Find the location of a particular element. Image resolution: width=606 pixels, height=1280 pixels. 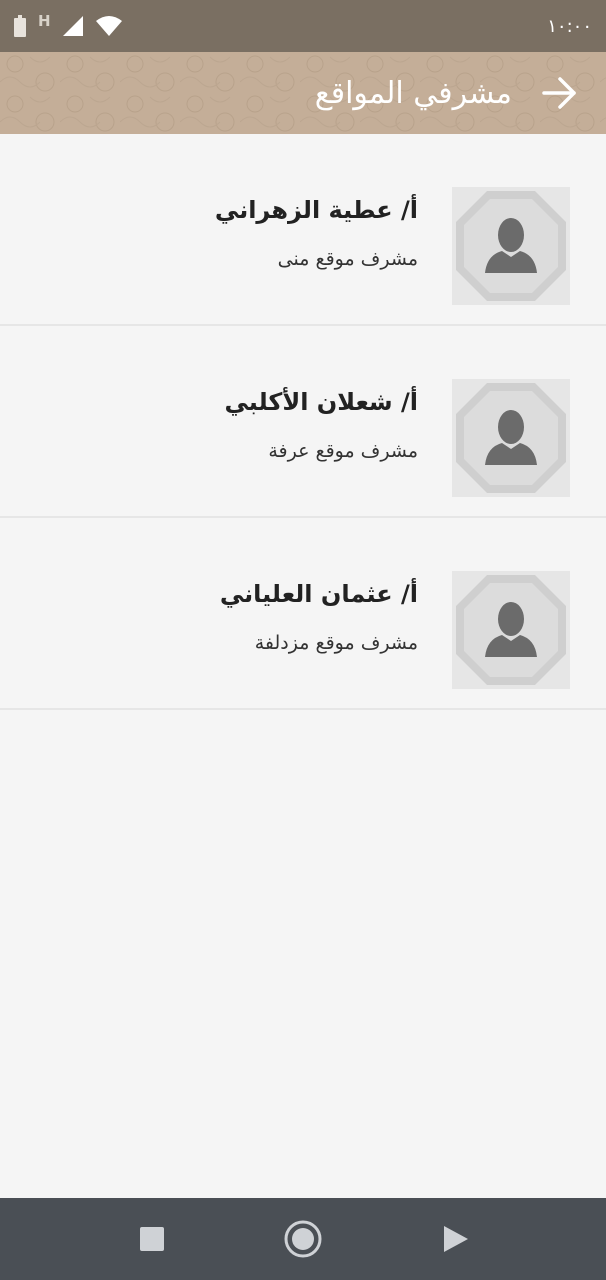

supervisor-role: مشرف موقع مزدلفة is located at coordinates (336, 643).